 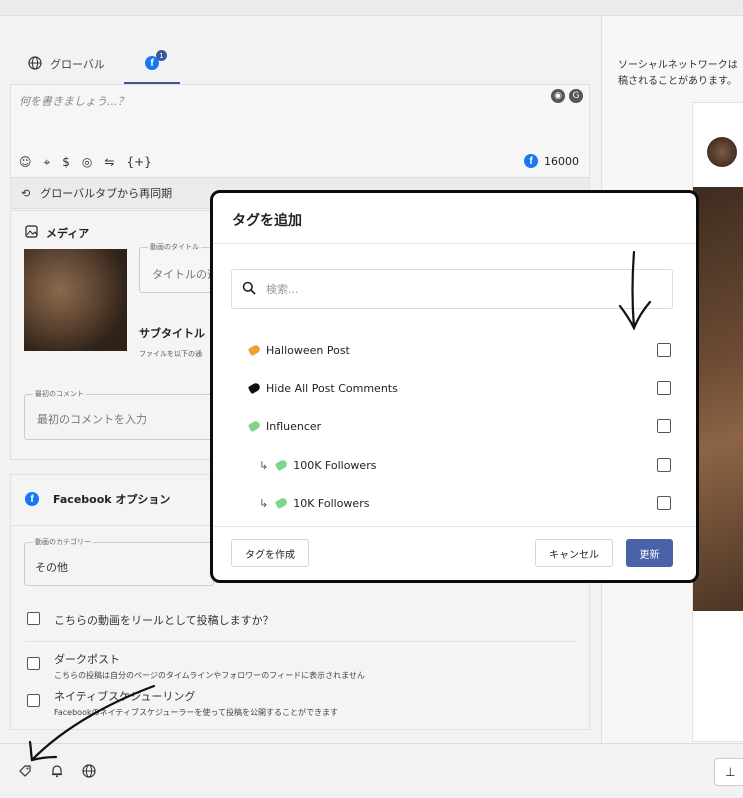 I want to click on media-thumbnail, so click(x=75, y=300).